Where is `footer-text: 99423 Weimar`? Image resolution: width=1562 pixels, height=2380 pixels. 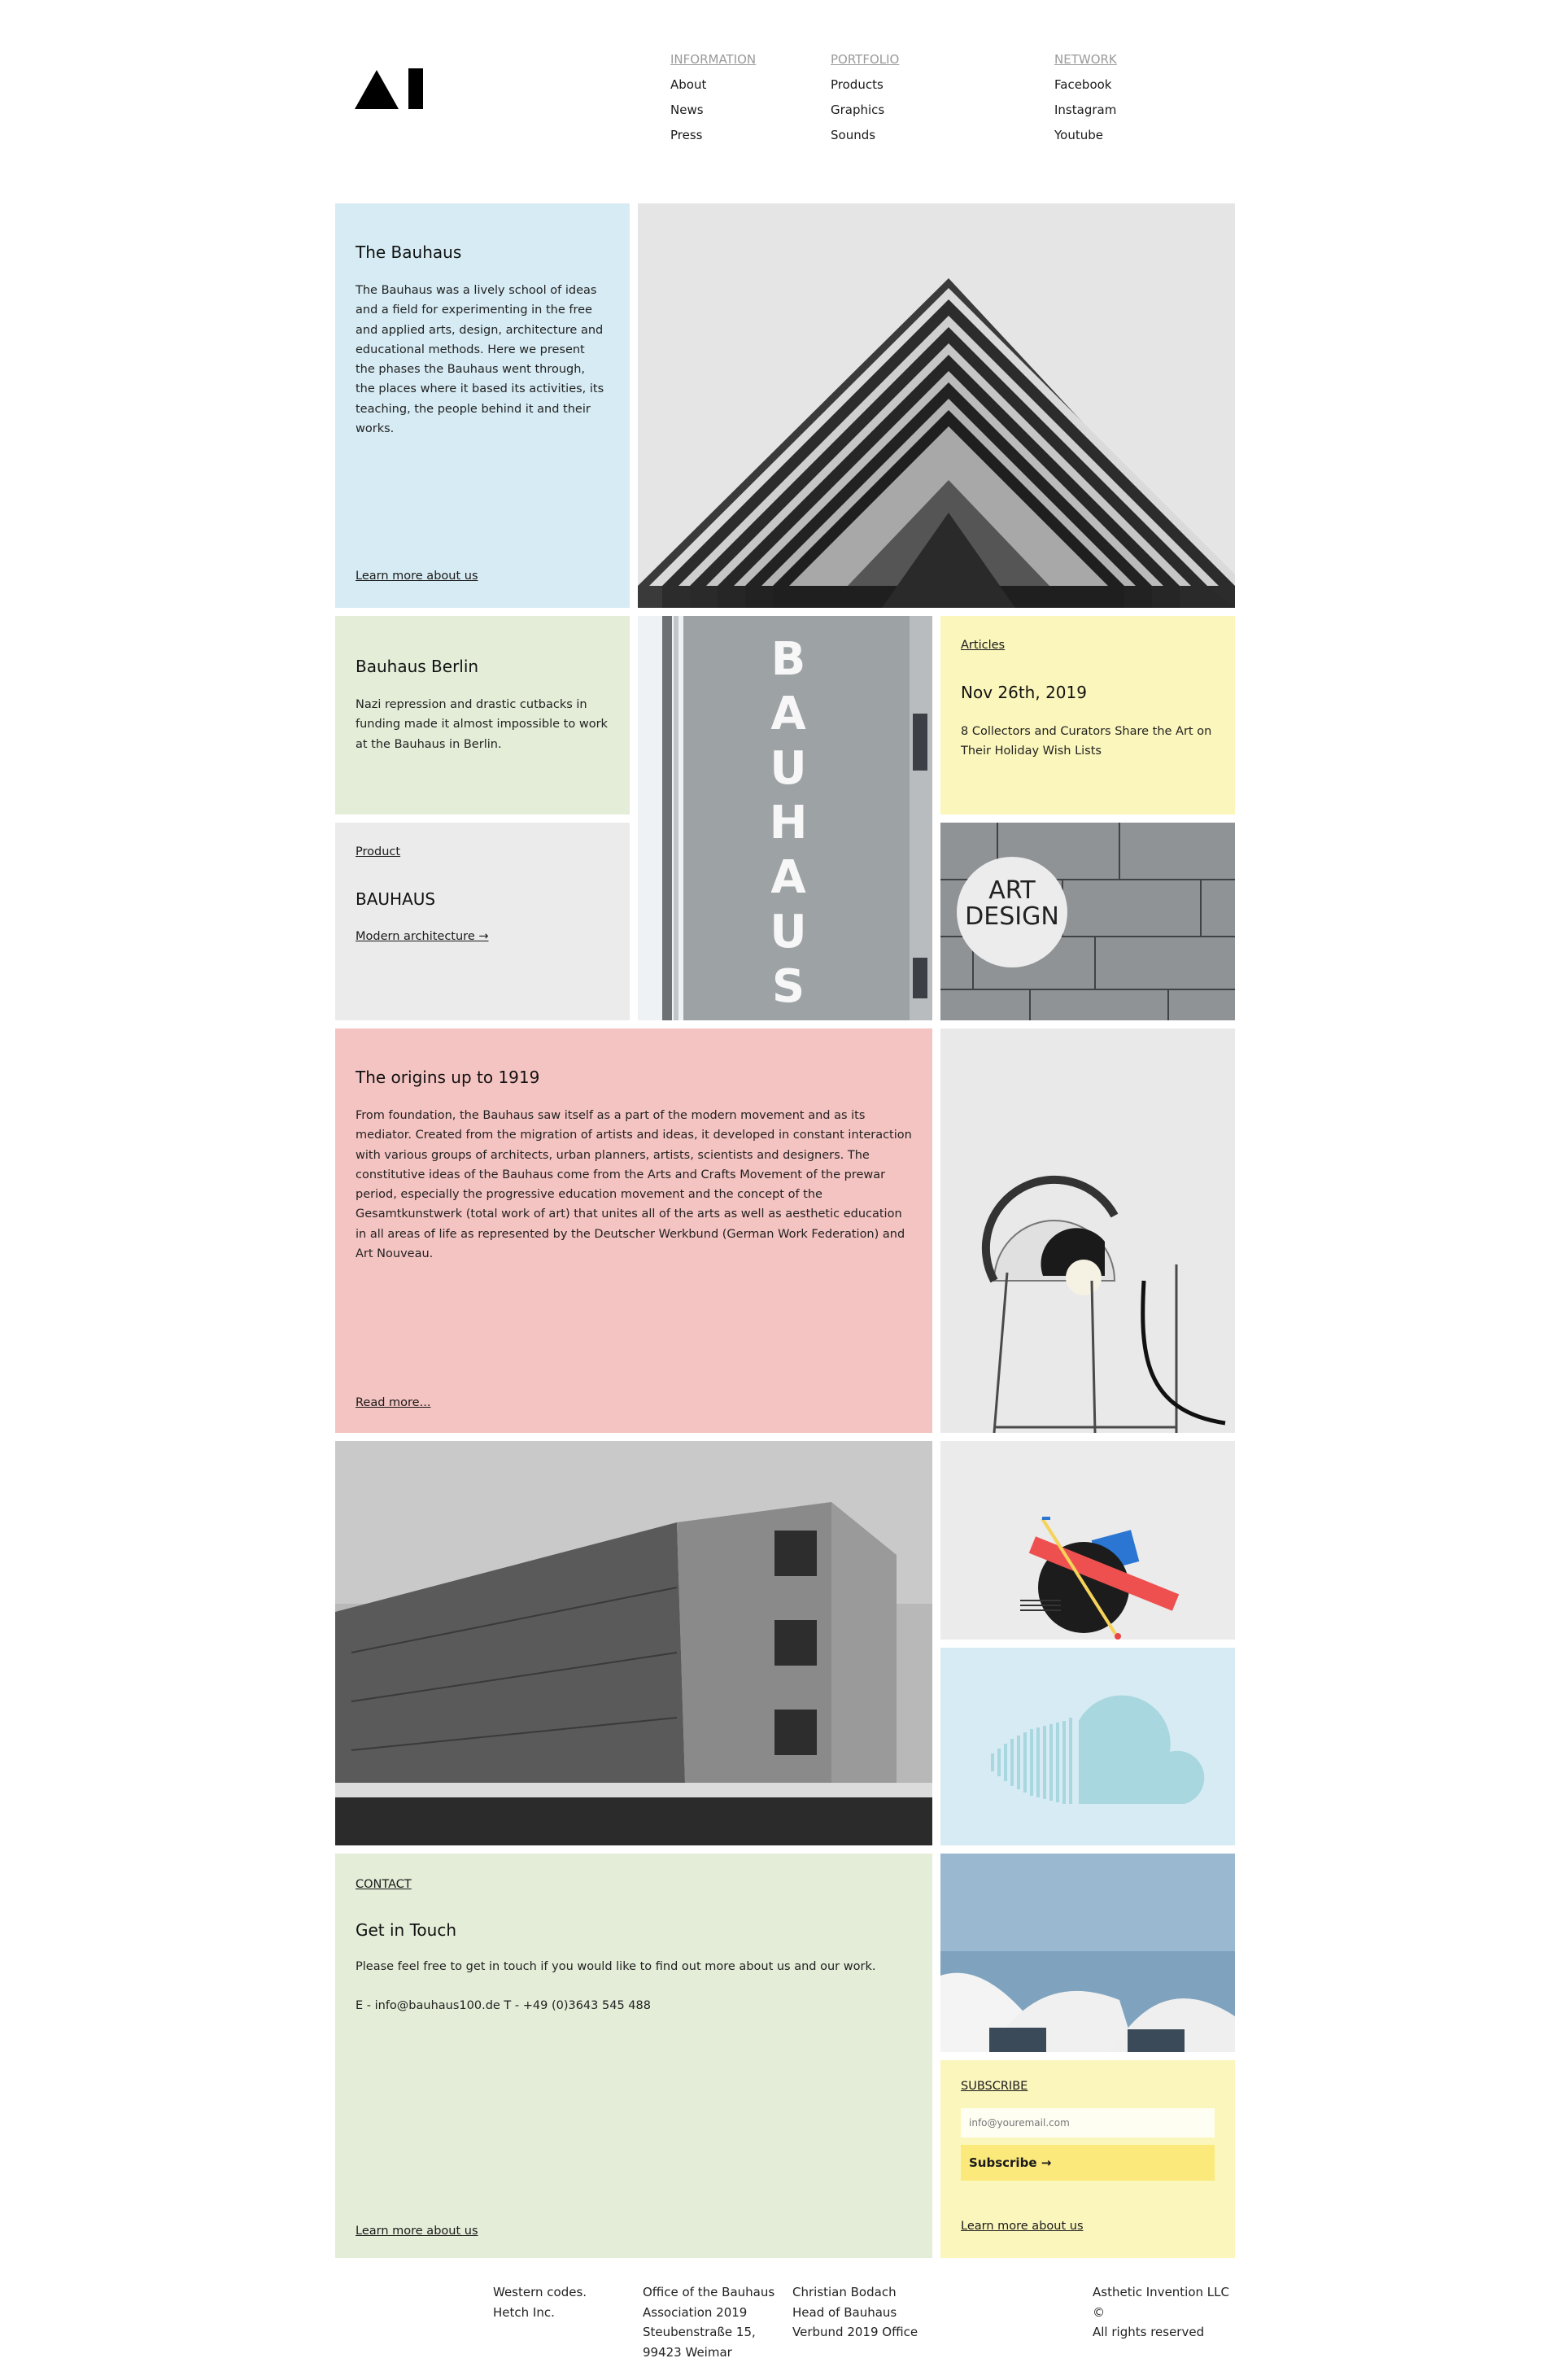
footer-text: 99423 Weimar is located at coordinates (687, 2352).